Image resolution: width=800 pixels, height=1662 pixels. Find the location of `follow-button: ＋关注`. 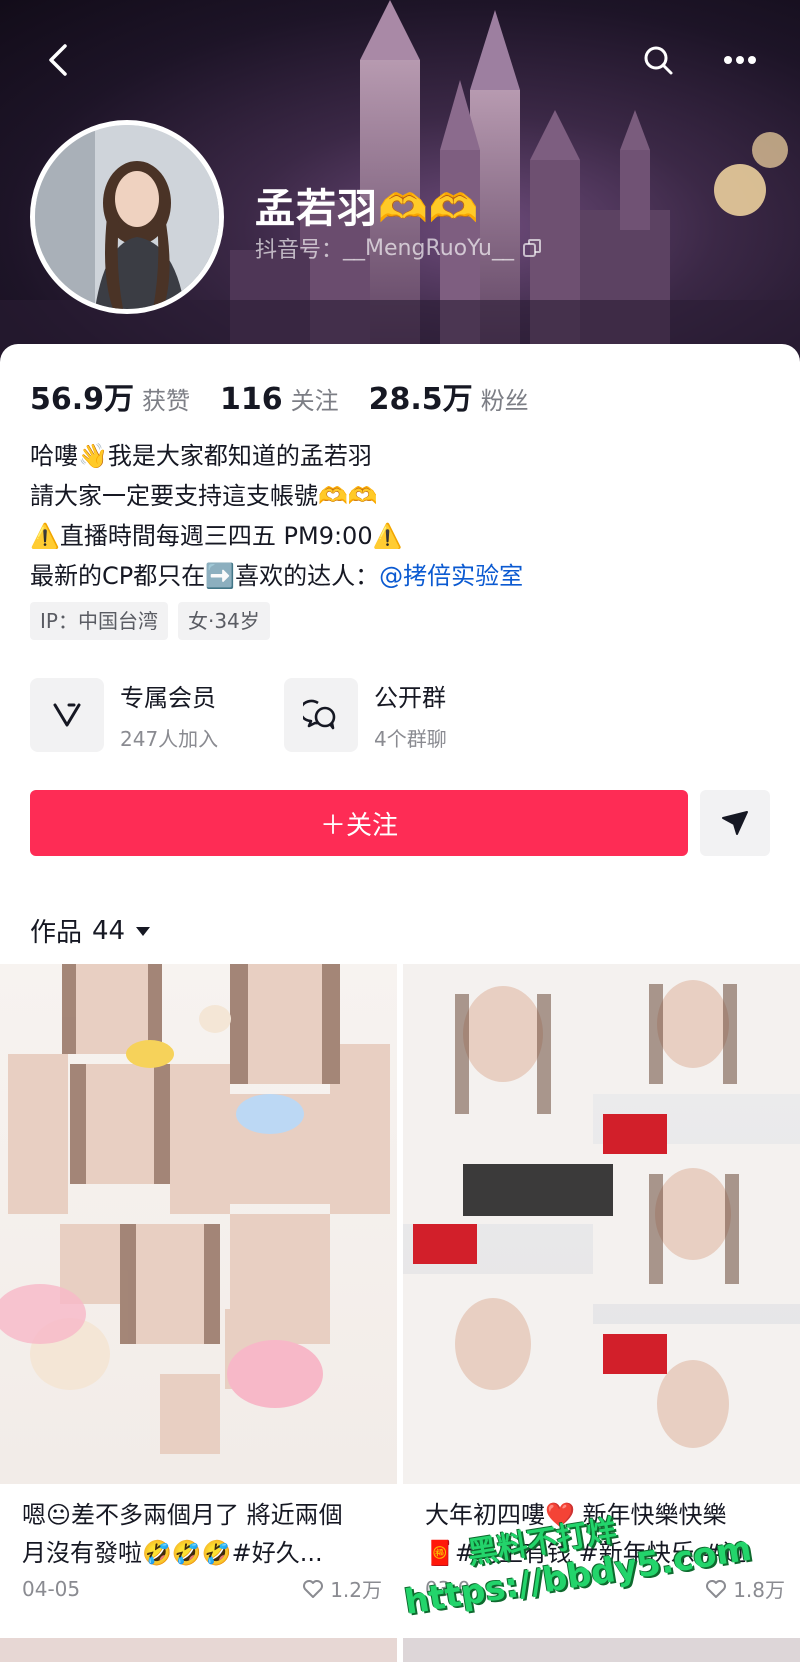

follow-button: ＋关注 is located at coordinates (359, 823).